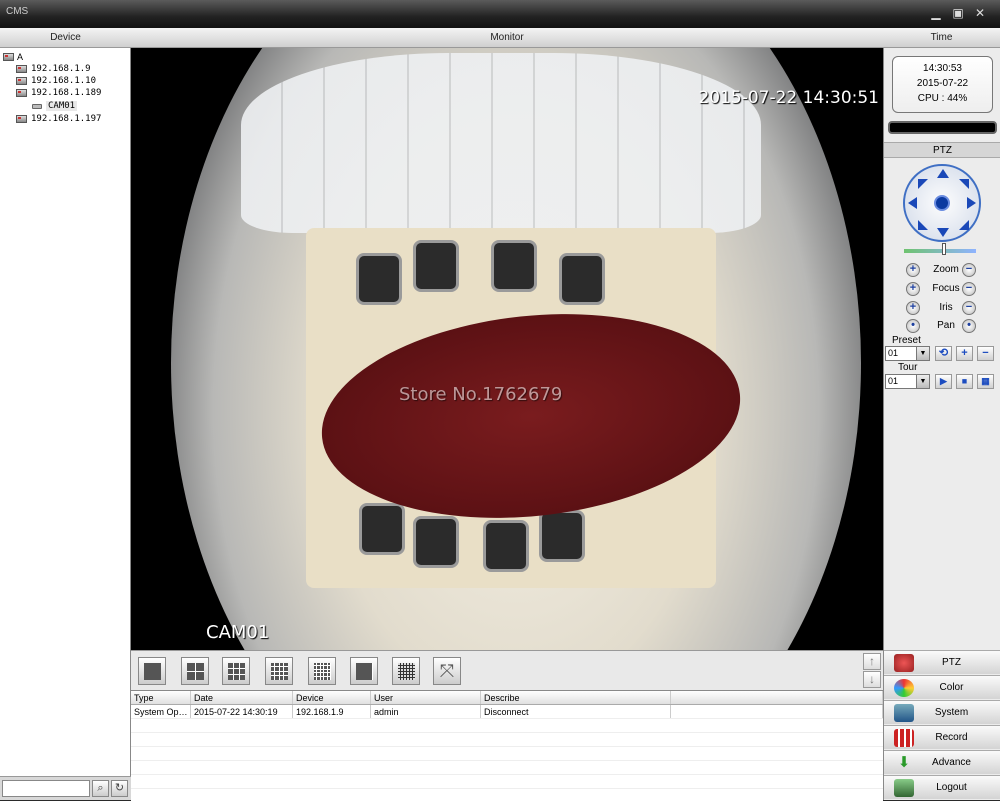 Image resolution: width=1000 pixels, height=801 pixels. Describe the element at coordinates (907, 381) in the screenshot. I see `tour-select: 01 ▼` at that location.